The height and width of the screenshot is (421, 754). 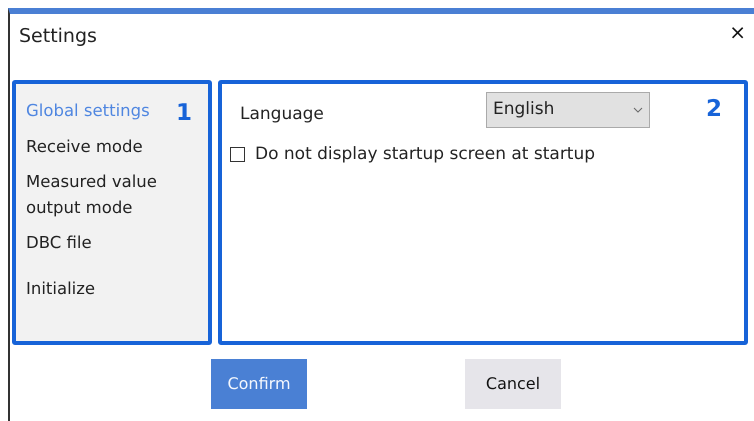 What do you see at coordinates (425, 154) in the screenshot?
I see `checkbox-label: Do not display startup screen at startup` at bounding box center [425, 154].